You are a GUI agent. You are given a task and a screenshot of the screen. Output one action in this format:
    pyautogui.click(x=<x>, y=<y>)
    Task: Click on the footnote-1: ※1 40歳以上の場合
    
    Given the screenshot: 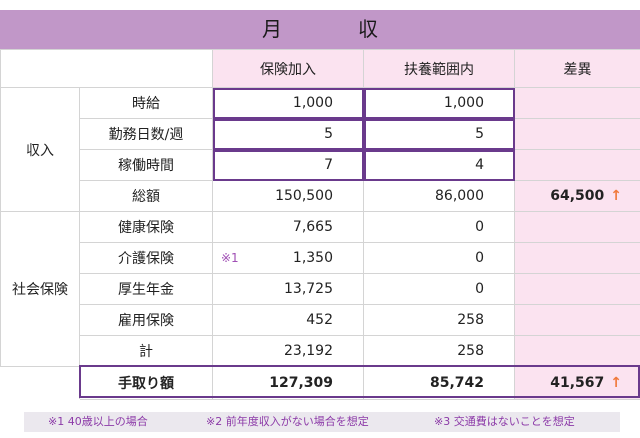 What is the action you would take?
    pyautogui.click(x=98, y=421)
    